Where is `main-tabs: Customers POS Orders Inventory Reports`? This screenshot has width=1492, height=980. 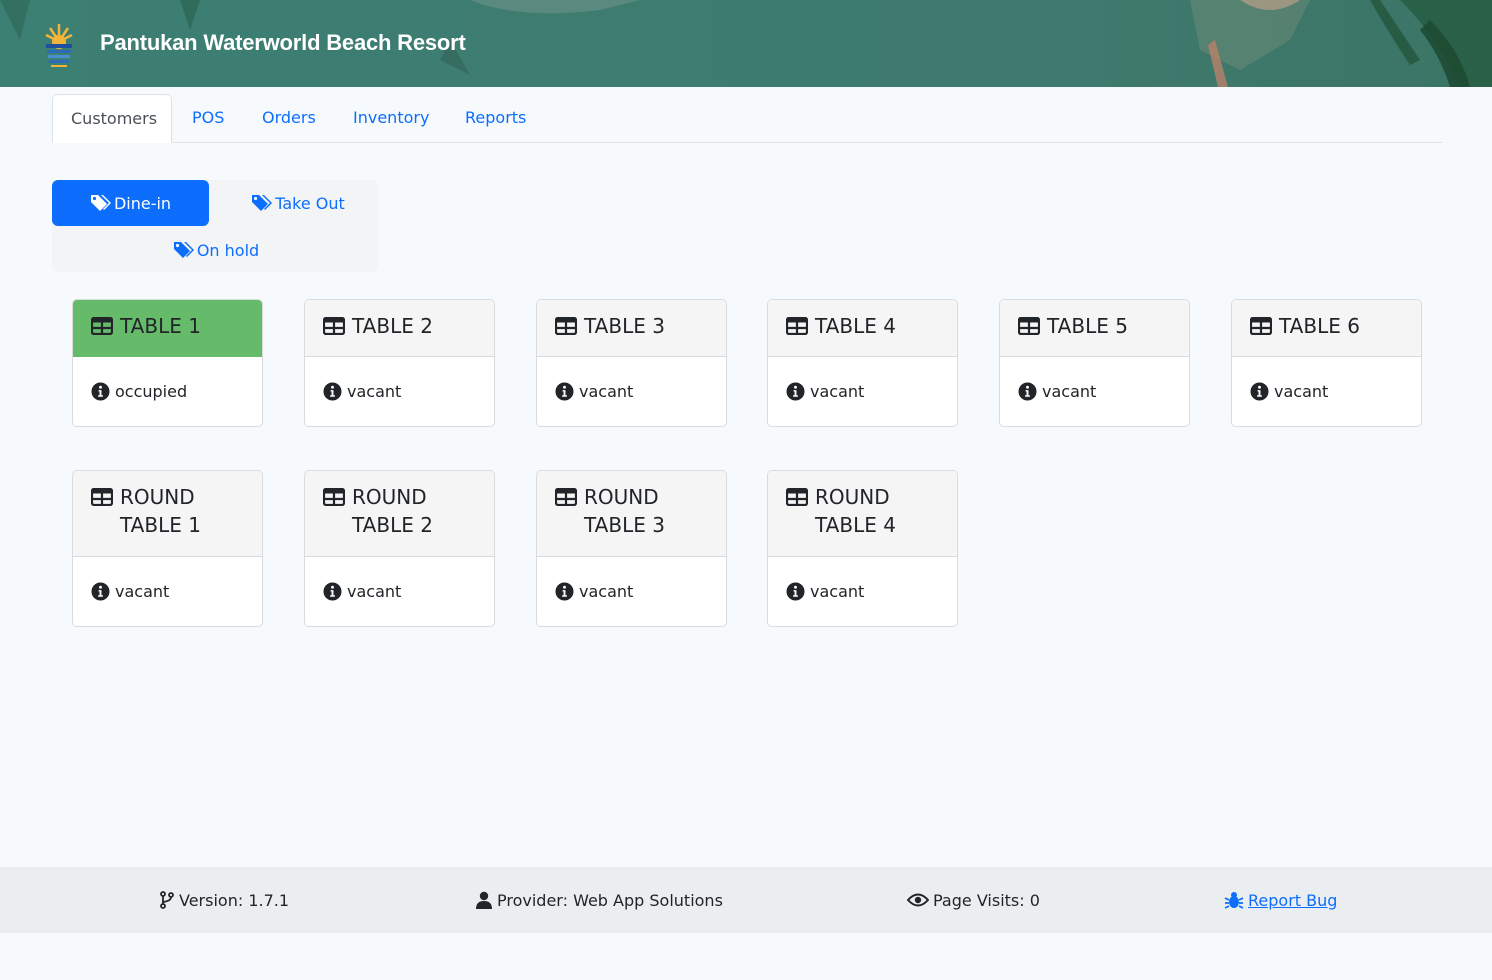
main-tabs: Customers POS Orders Inventory Reports is located at coordinates (747, 118).